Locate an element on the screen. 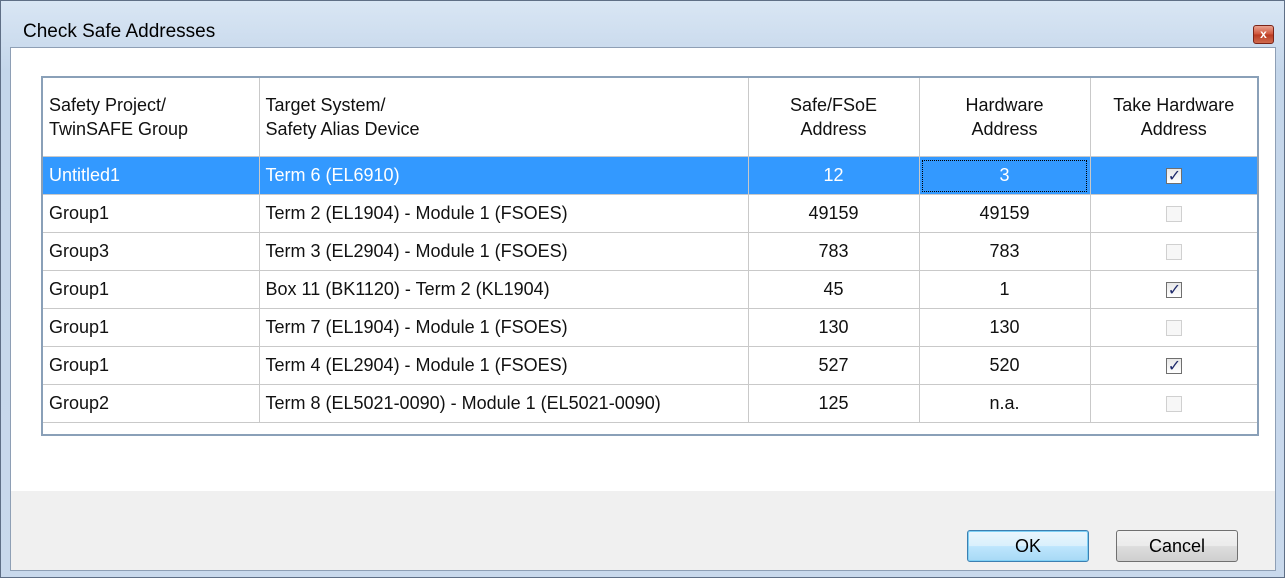 Image resolution: width=1285 pixels, height=578 pixels. column-header-hardware-address: Hardware Address is located at coordinates (1004, 117).